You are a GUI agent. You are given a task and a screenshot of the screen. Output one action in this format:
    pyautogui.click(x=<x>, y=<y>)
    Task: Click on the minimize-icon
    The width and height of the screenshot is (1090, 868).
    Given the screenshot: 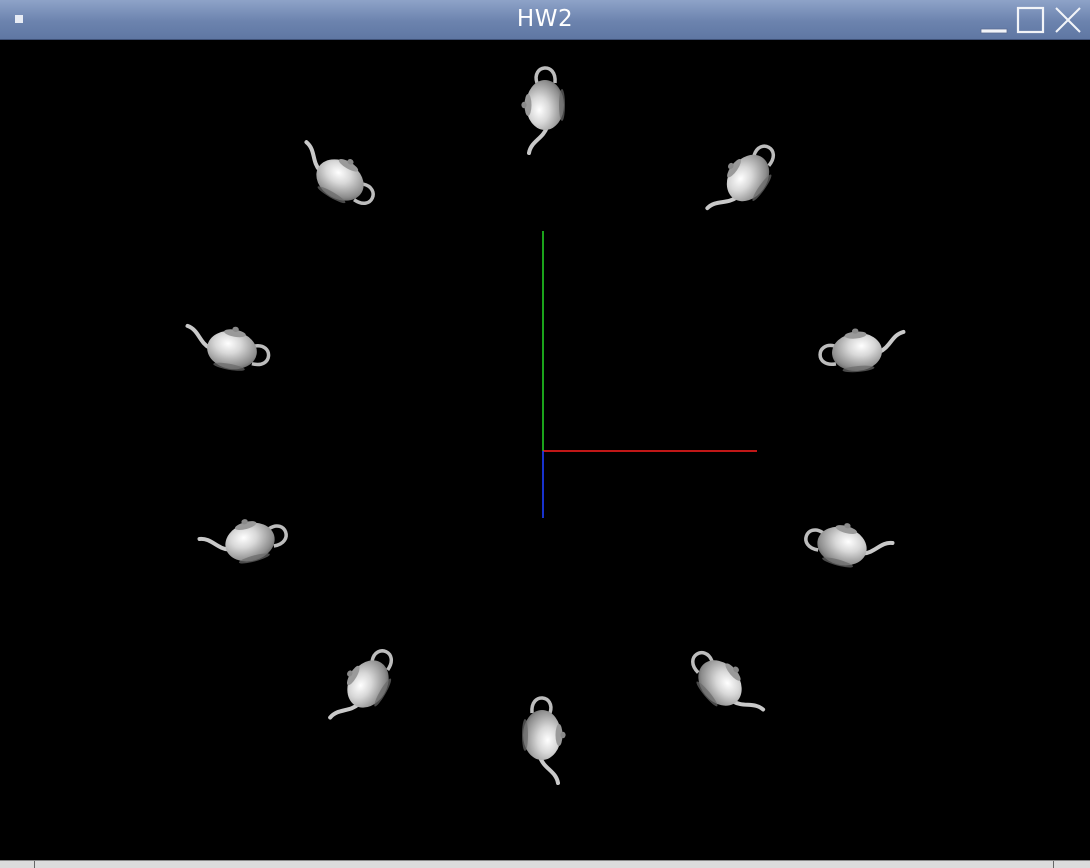 What is the action you would take?
    pyautogui.click(x=995, y=20)
    